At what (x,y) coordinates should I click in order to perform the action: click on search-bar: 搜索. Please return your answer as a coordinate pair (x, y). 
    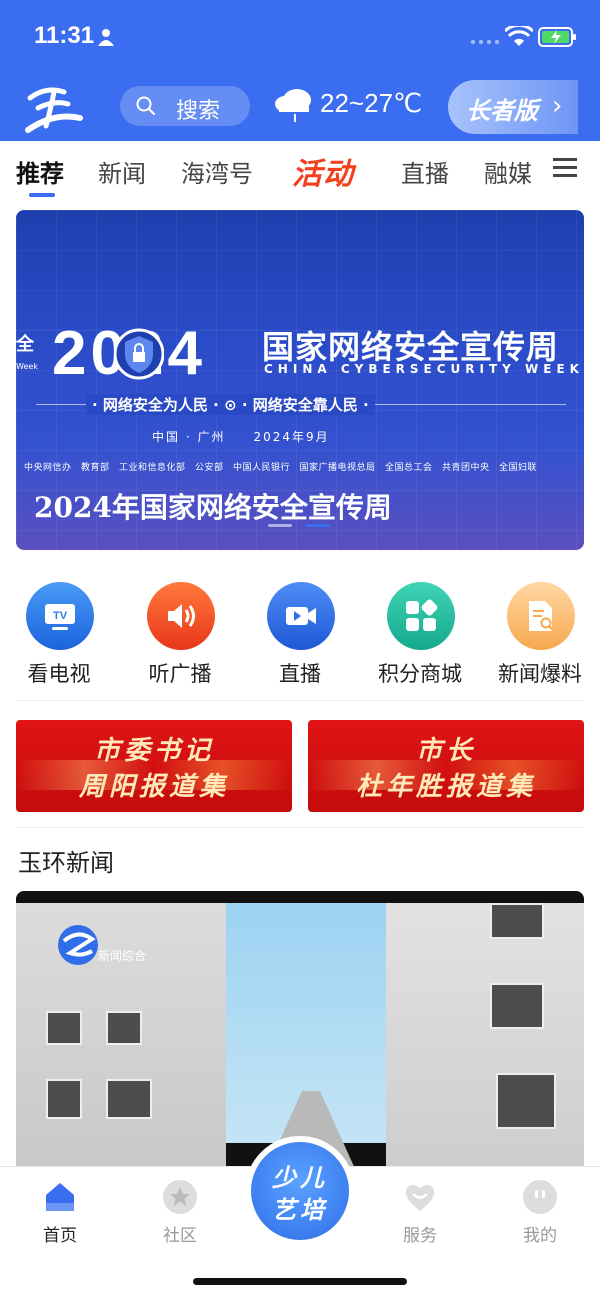
    Looking at the image, I should click on (185, 106).